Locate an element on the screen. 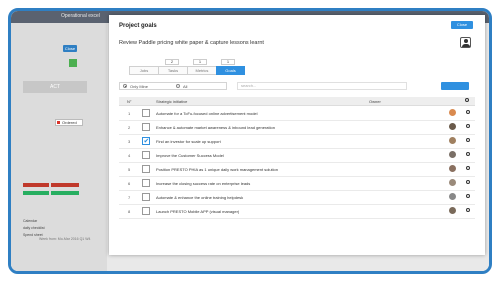  close-button: Close is located at coordinates (462, 25).